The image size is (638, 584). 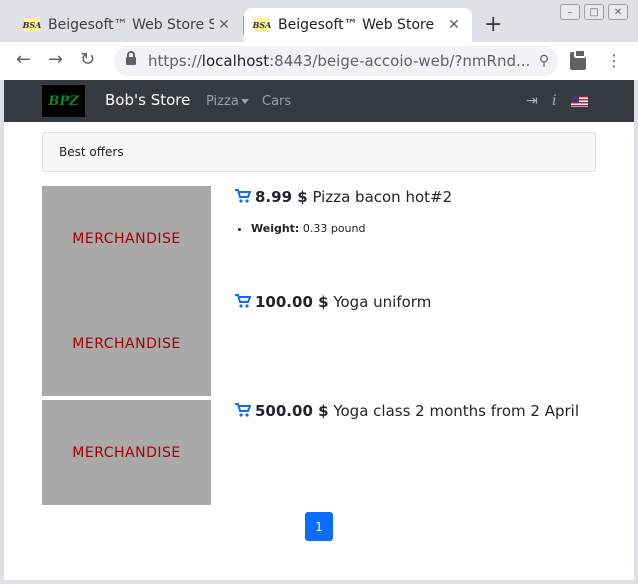 I want to click on best-offers-header: Best offers, so click(x=319, y=152).